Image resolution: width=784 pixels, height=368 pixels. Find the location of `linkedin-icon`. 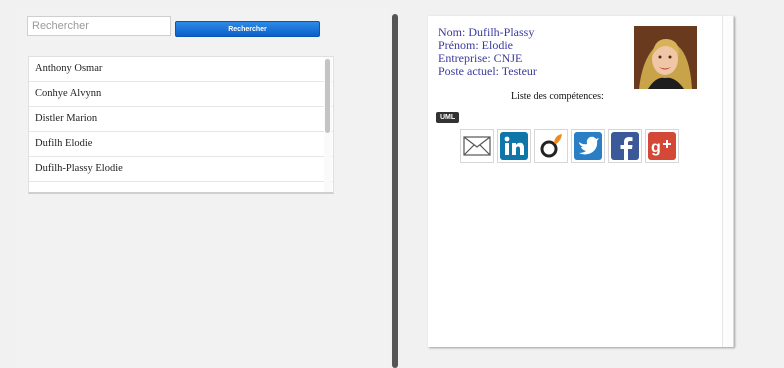

linkedin-icon is located at coordinates (514, 146).